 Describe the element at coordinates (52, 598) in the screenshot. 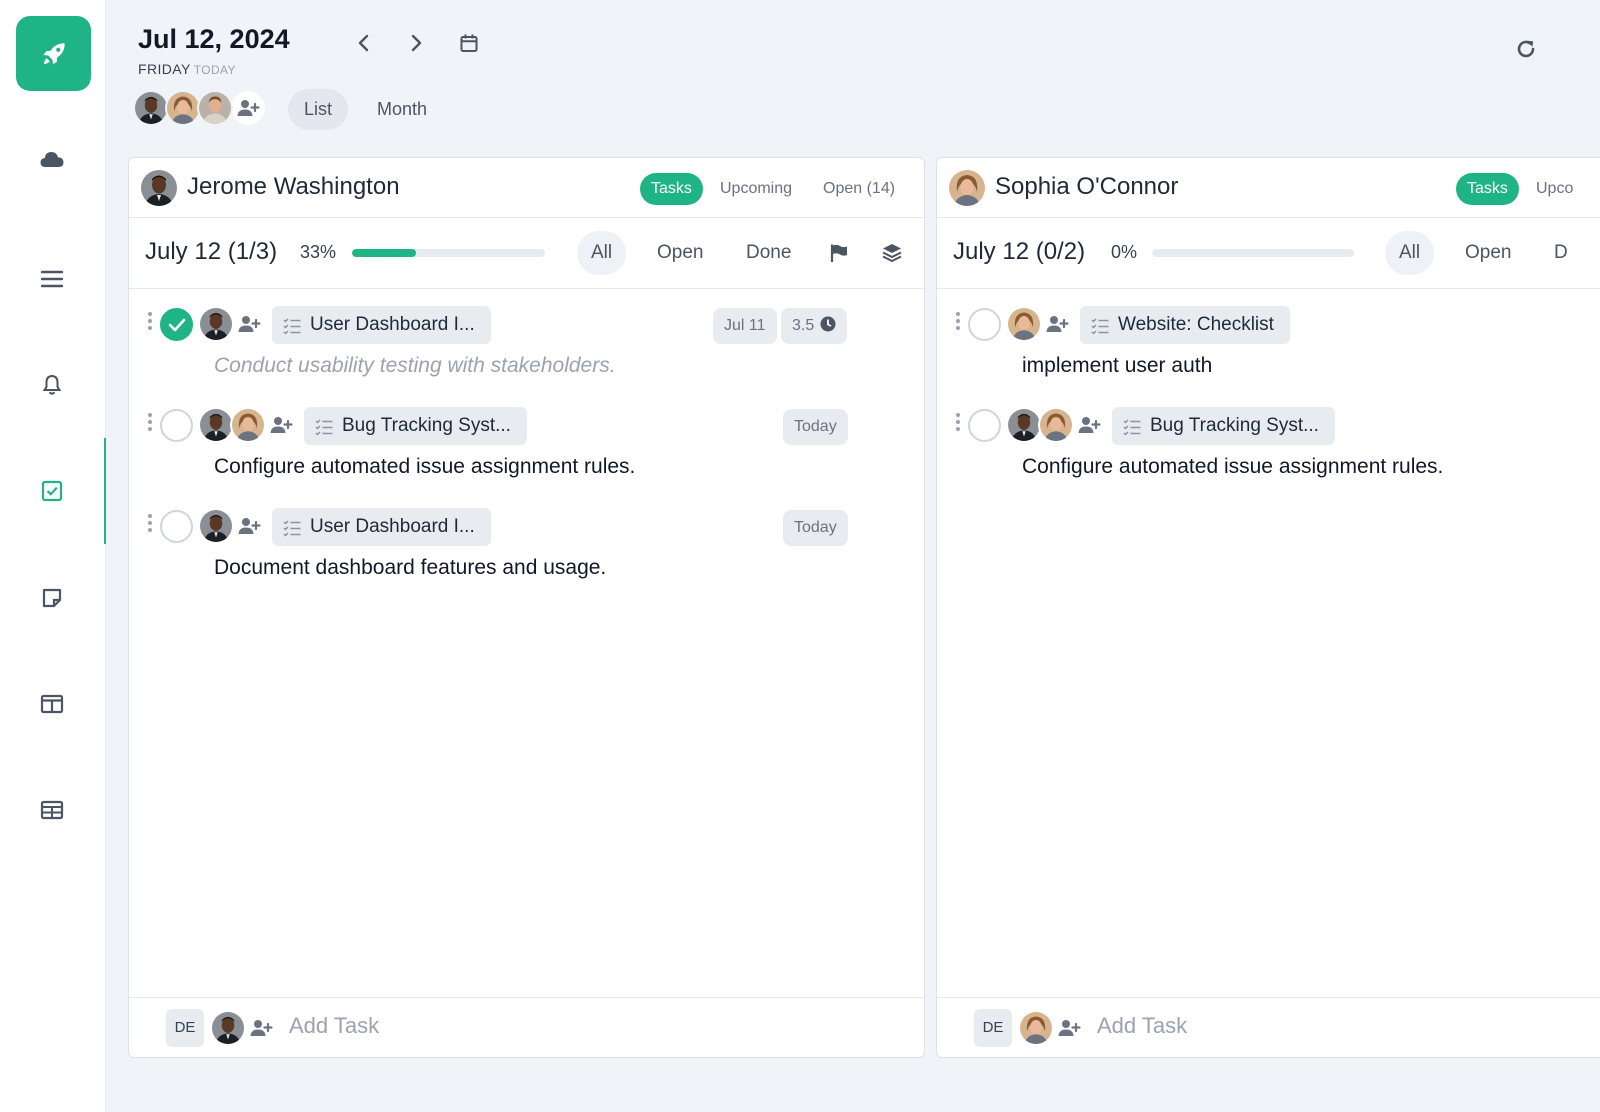

I see `sidebar-item-notes` at that location.